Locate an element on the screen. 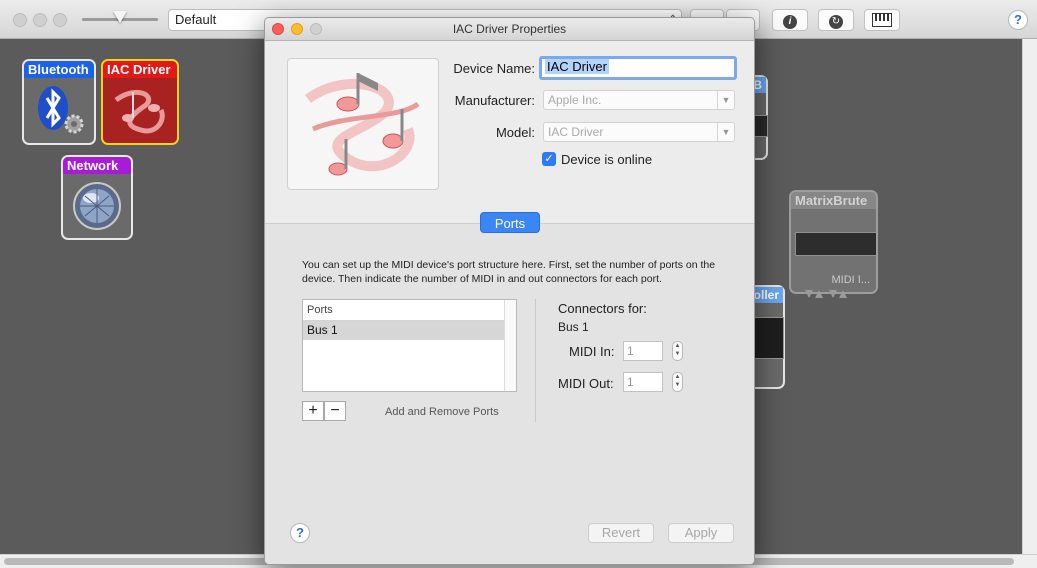 This screenshot has width=1037, height=568. bluetooth-device: Bluetooth is located at coordinates (59, 102).